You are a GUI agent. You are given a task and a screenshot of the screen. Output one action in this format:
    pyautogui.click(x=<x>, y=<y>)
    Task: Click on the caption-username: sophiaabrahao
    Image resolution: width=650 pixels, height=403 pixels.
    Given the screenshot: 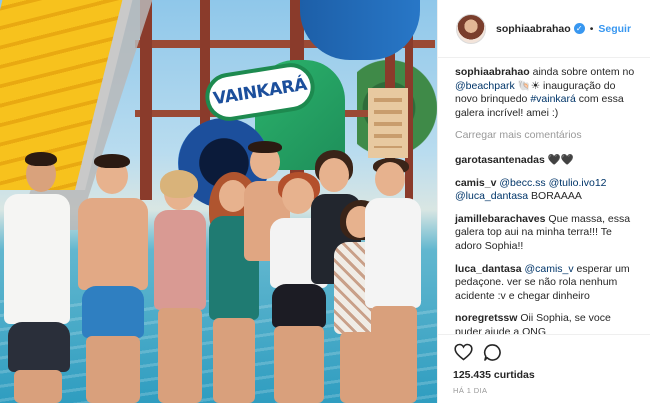 What is the action you would take?
    pyautogui.click(x=492, y=72)
    